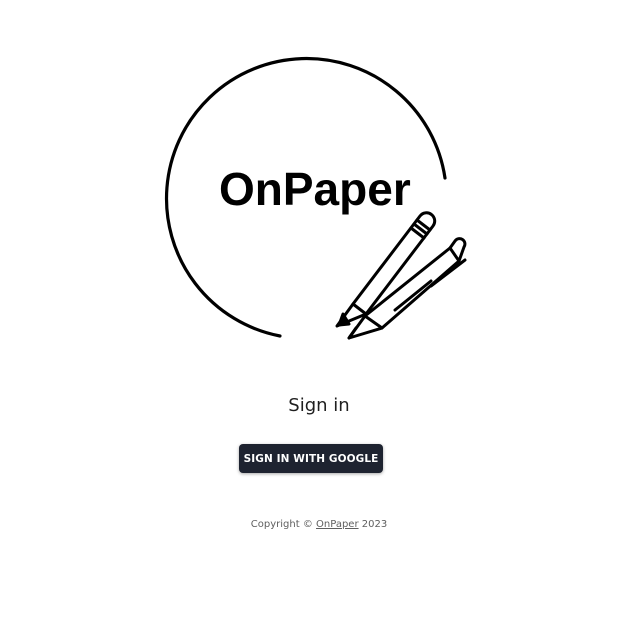 Image resolution: width=638 pixels, height=631 pixels. Describe the element at coordinates (374, 524) in the screenshot. I see `copyright-year: 2023` at that location.